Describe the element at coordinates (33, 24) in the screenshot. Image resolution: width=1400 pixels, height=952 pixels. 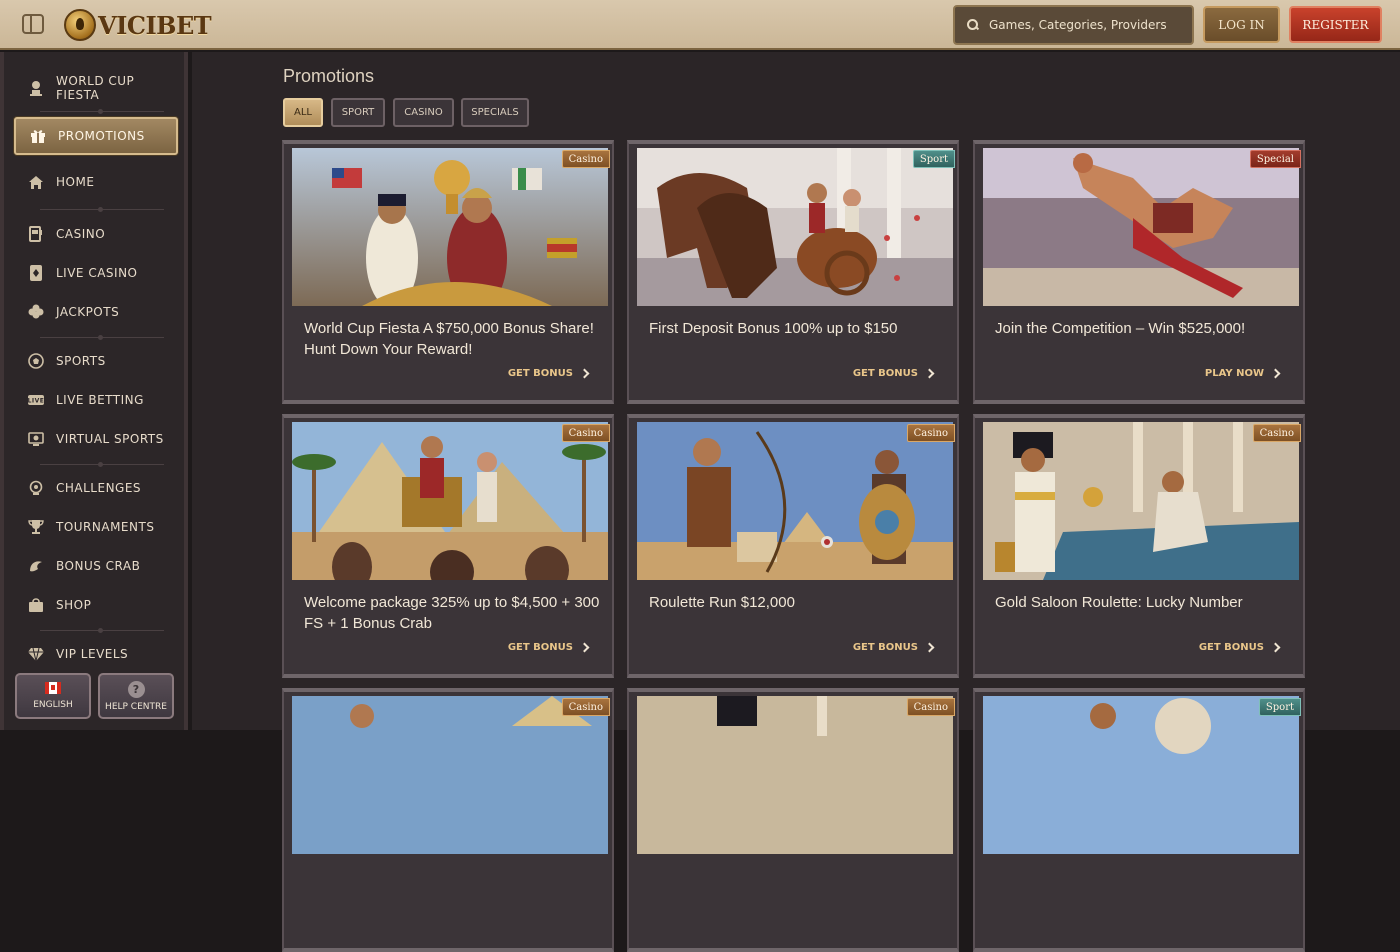
I see `sidebar-toggle-icon` at that location.